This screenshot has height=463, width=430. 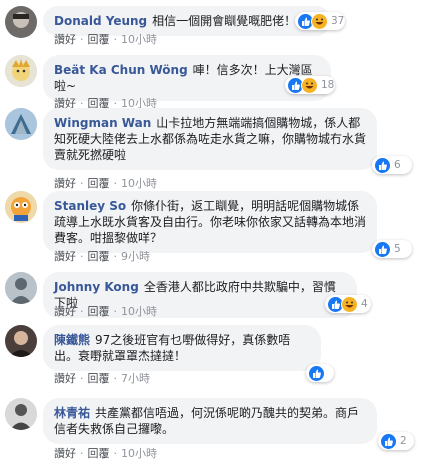 What do you see at coordinates (403, 441) in the screenshot?
I see `reaction-count: 2` at bounding box center [403, 441].